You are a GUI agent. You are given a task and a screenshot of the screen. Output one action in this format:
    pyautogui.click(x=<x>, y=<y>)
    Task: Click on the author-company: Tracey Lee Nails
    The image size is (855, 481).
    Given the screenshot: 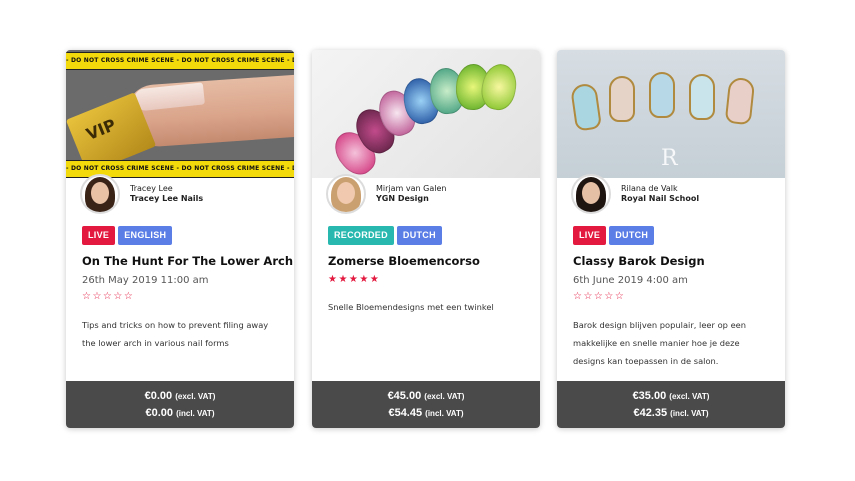 What is the action you would take?
    pyautogui.click(x=167, y=198)
    